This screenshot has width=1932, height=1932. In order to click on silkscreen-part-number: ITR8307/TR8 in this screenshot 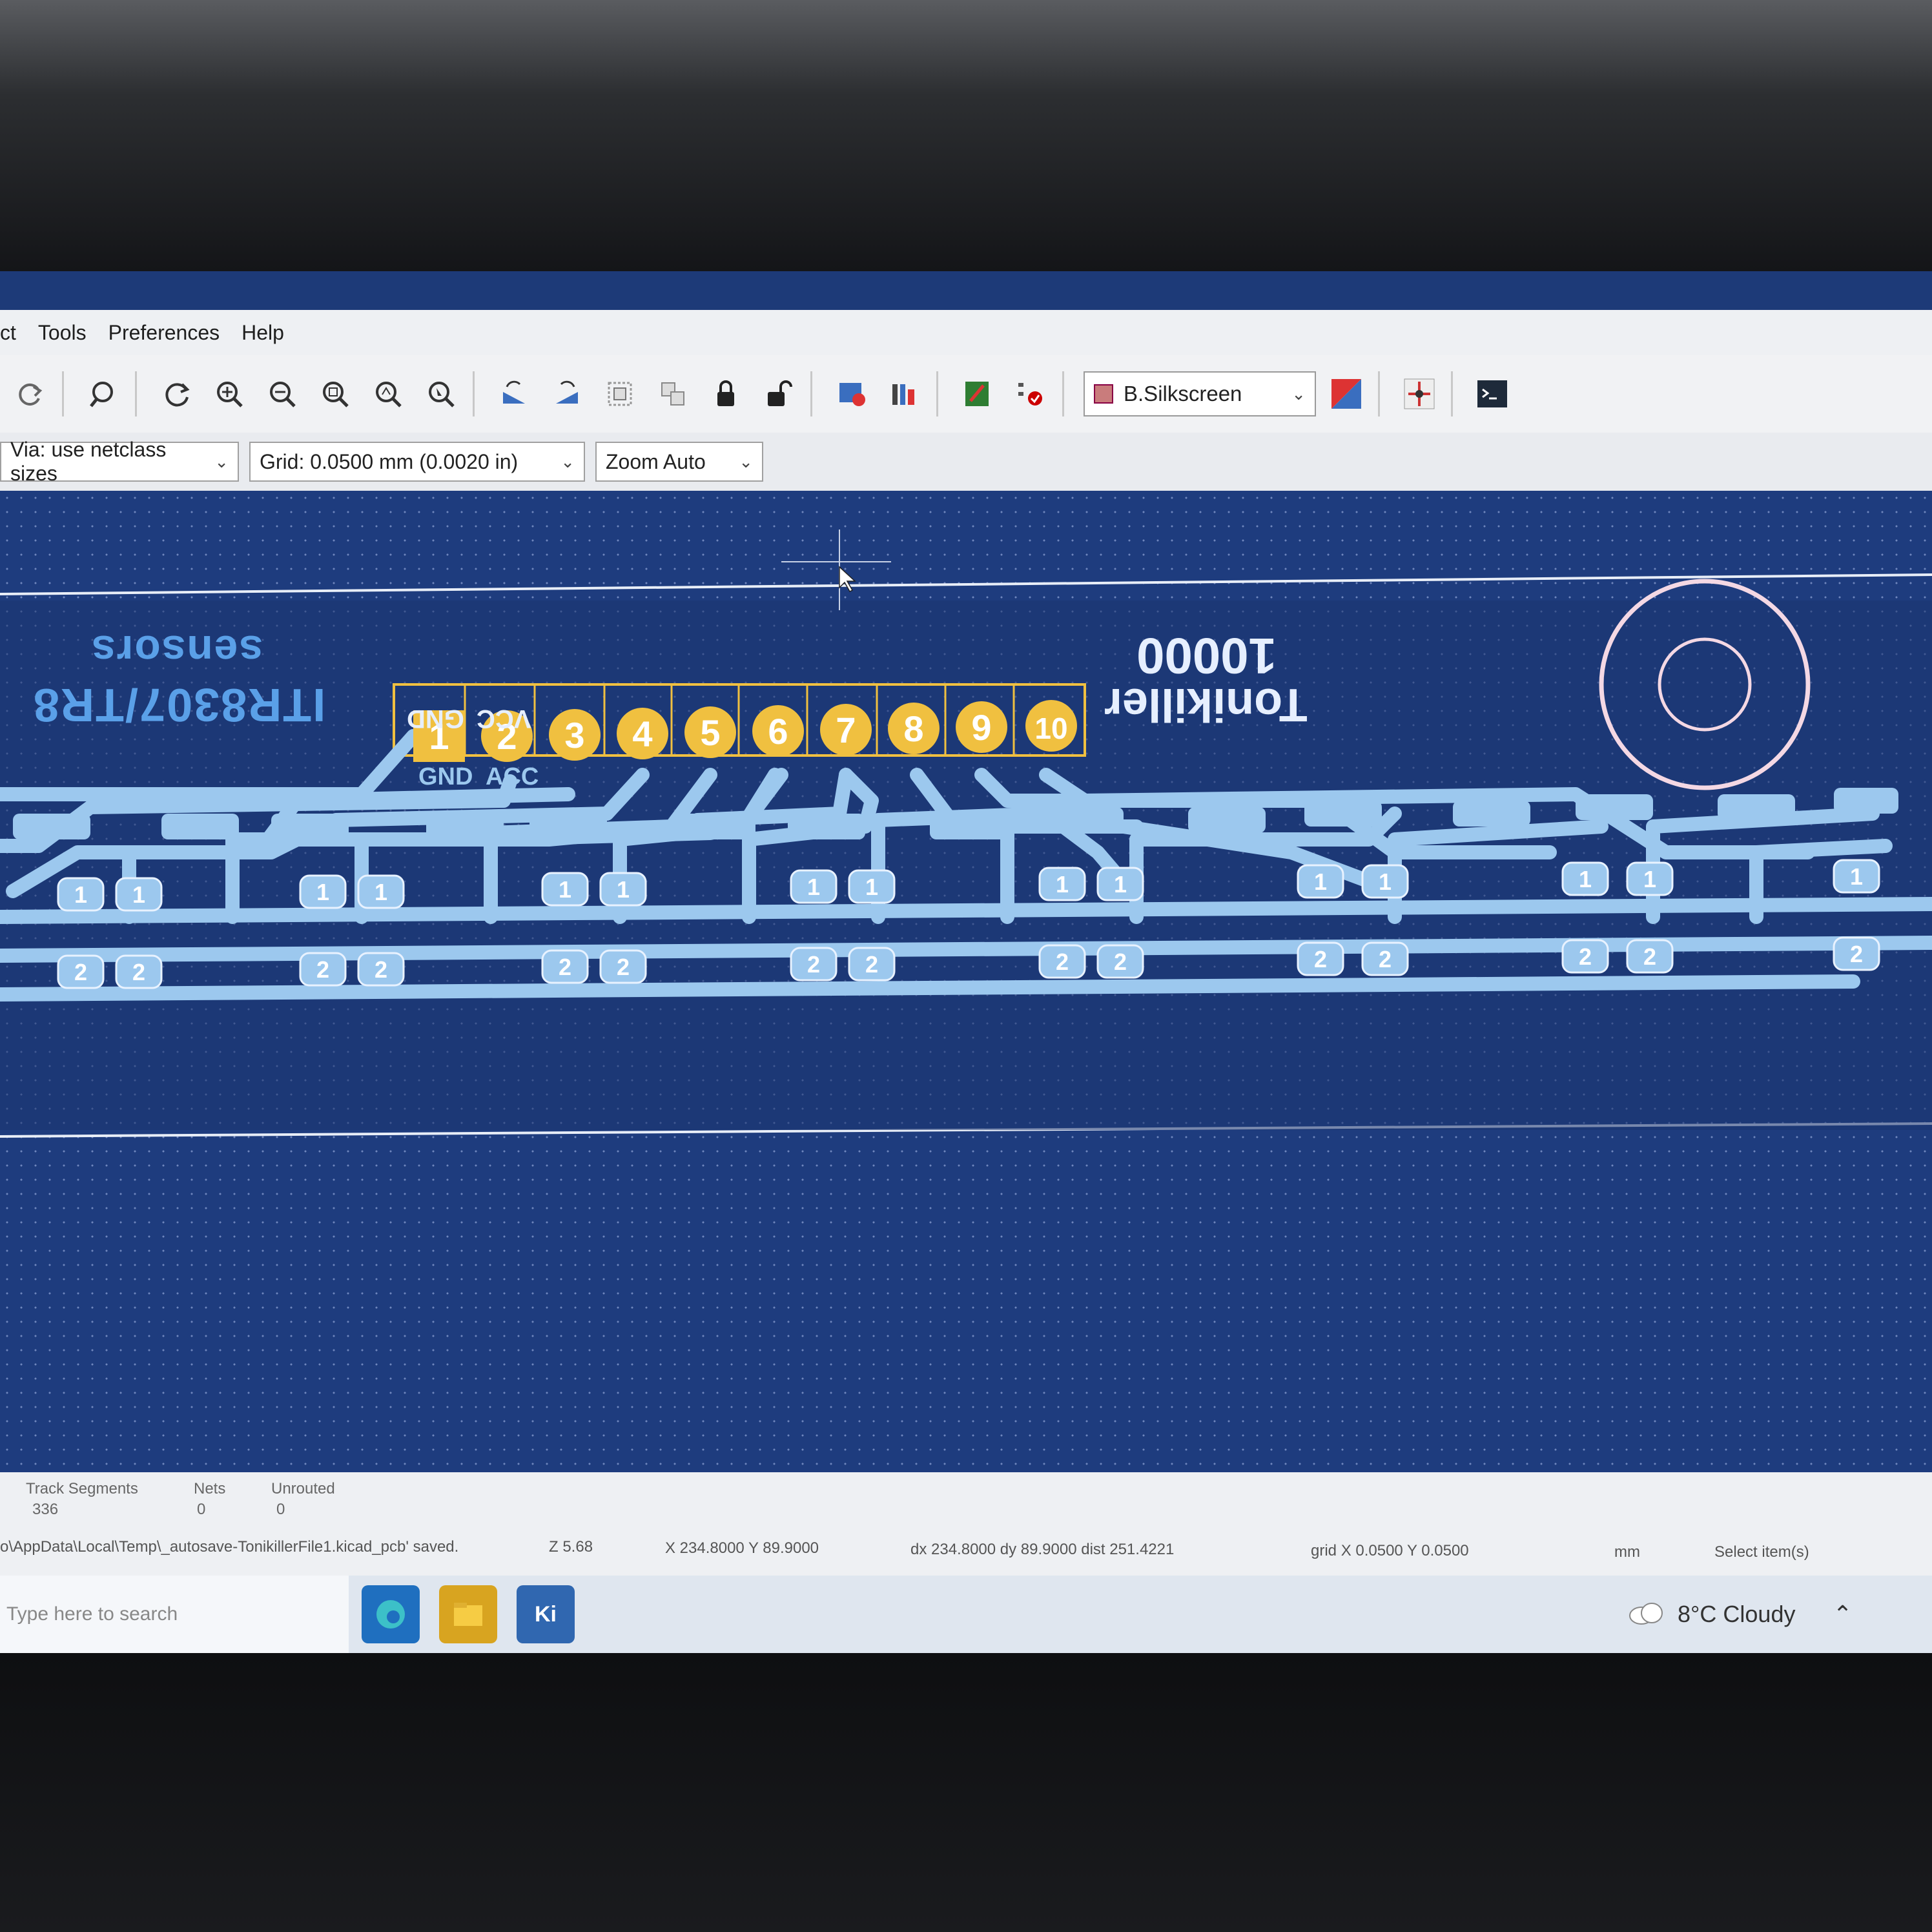, I will do `click(179, 704)`.